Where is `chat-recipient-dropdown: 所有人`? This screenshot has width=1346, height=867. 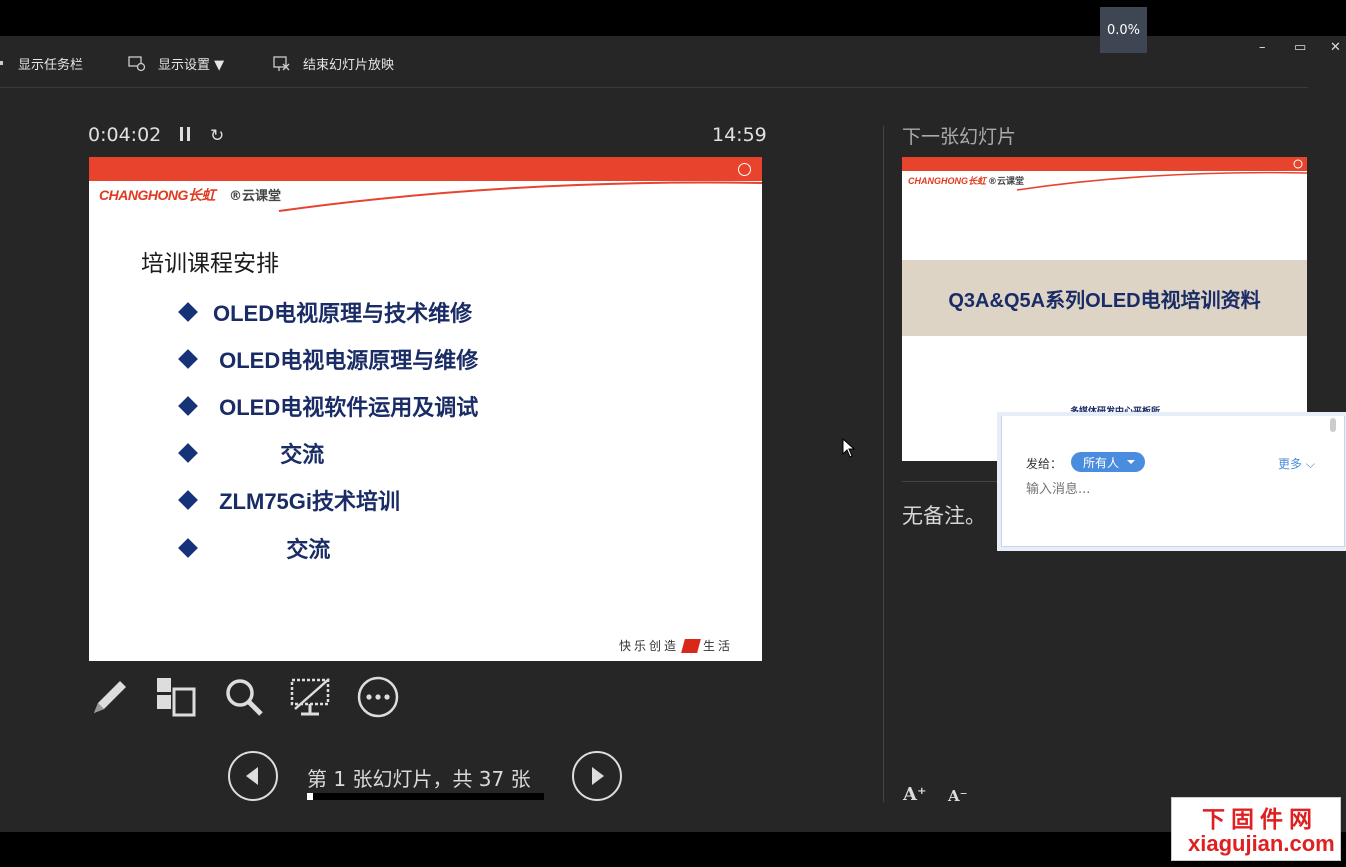
chat-recipient-dropdown: 所有人 is located at coordinates (1108, 462).